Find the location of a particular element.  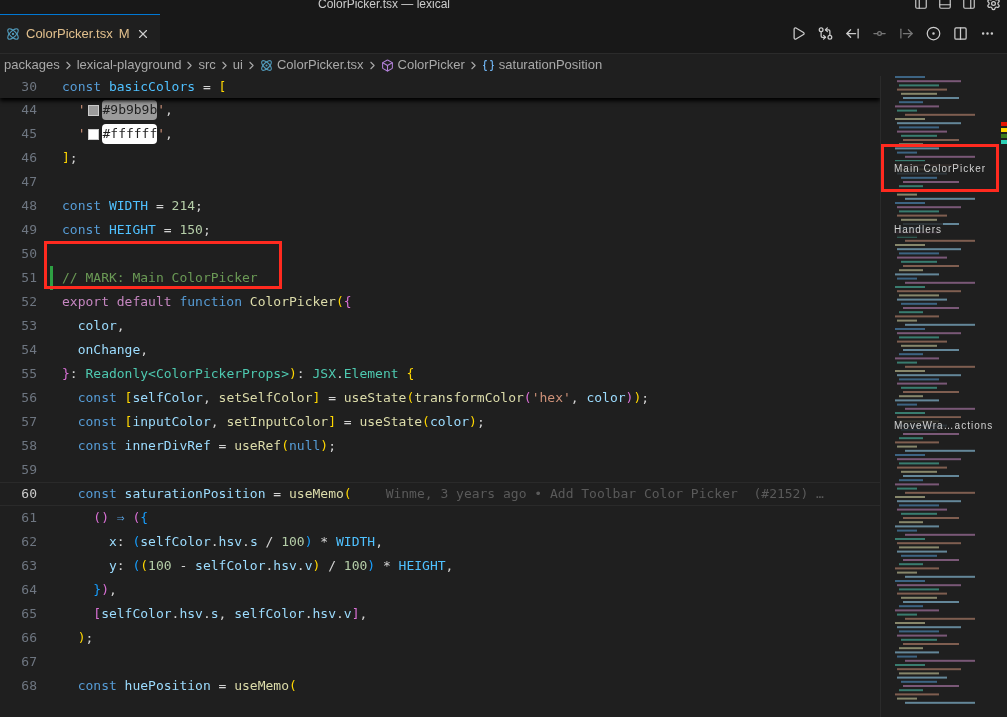

panel-left-icon is located at coordinates (921, 5).